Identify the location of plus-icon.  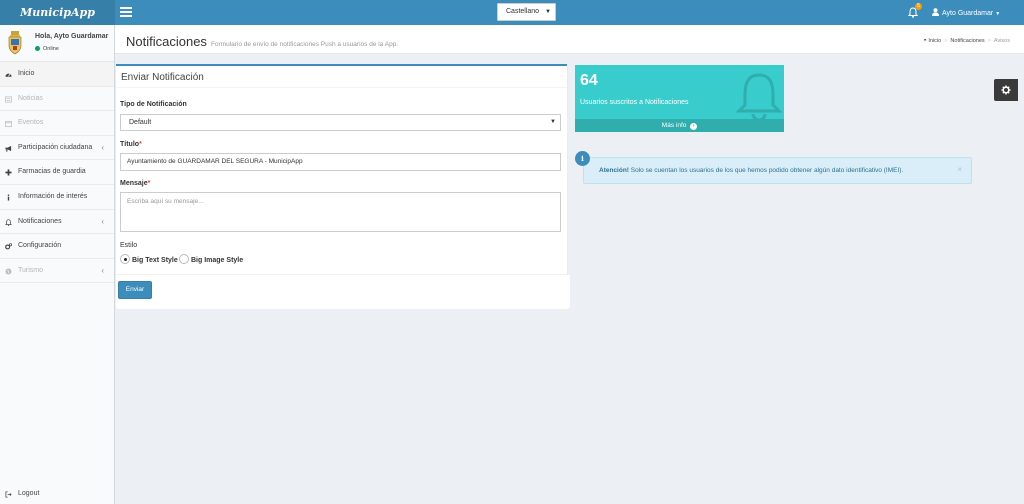
(8, 172).